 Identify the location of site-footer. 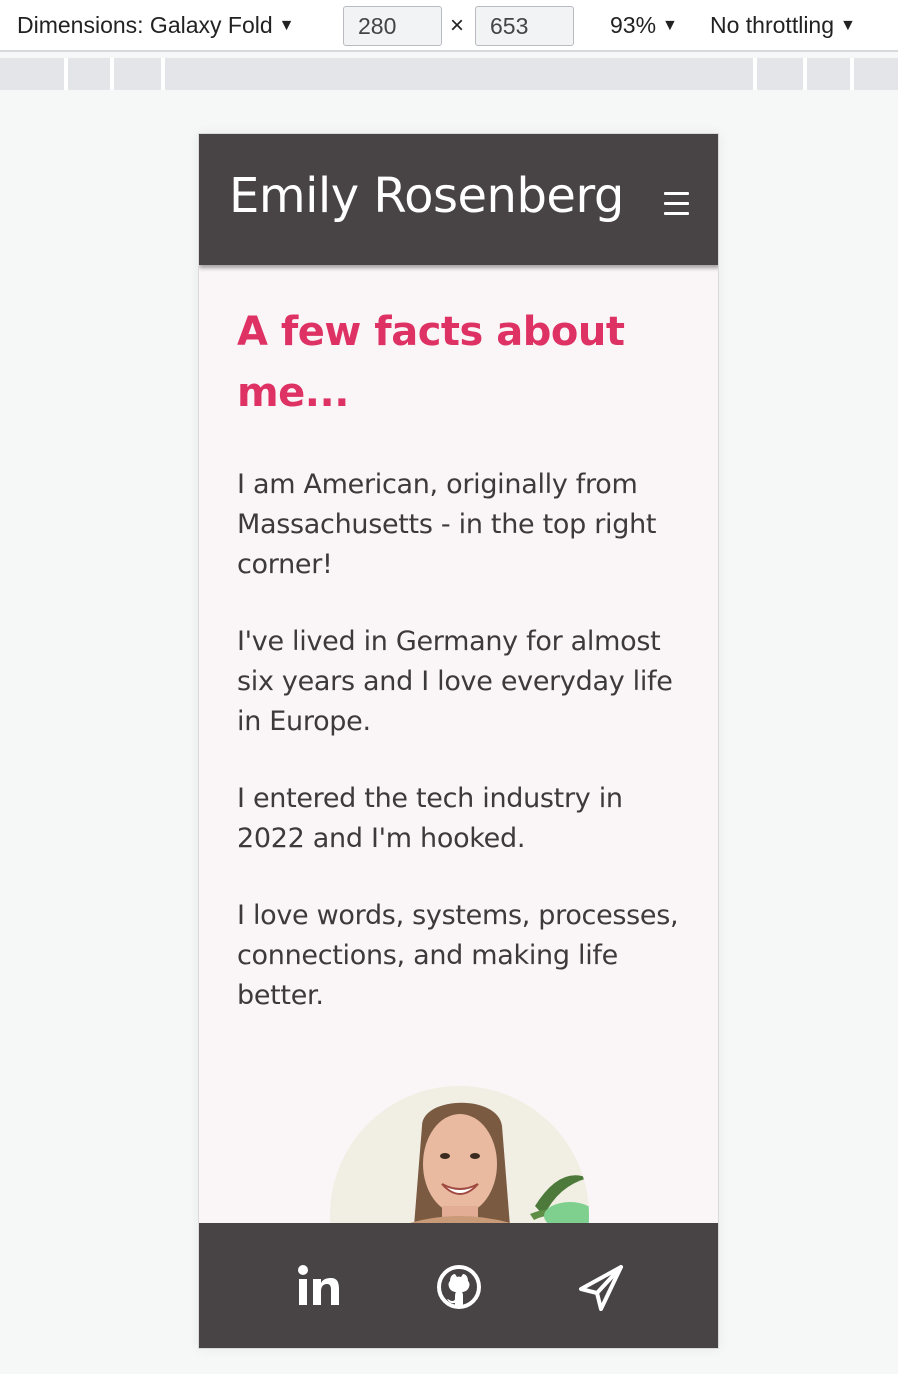
(458, 1285).